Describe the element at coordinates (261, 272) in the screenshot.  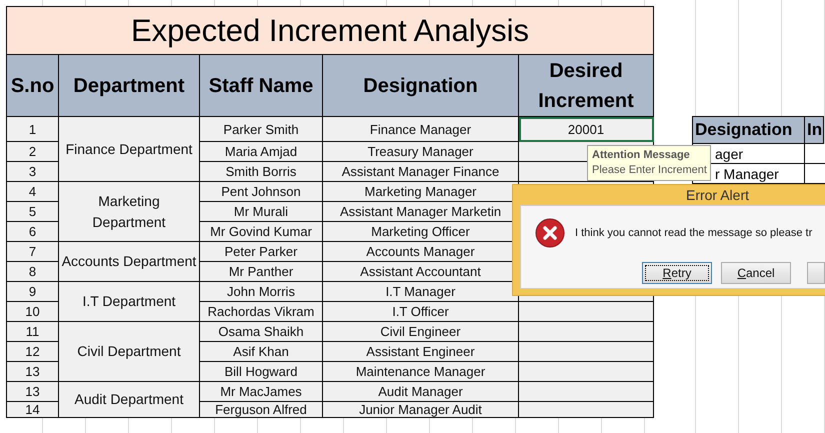
I see `table-cell: Mr Panther` at that location.